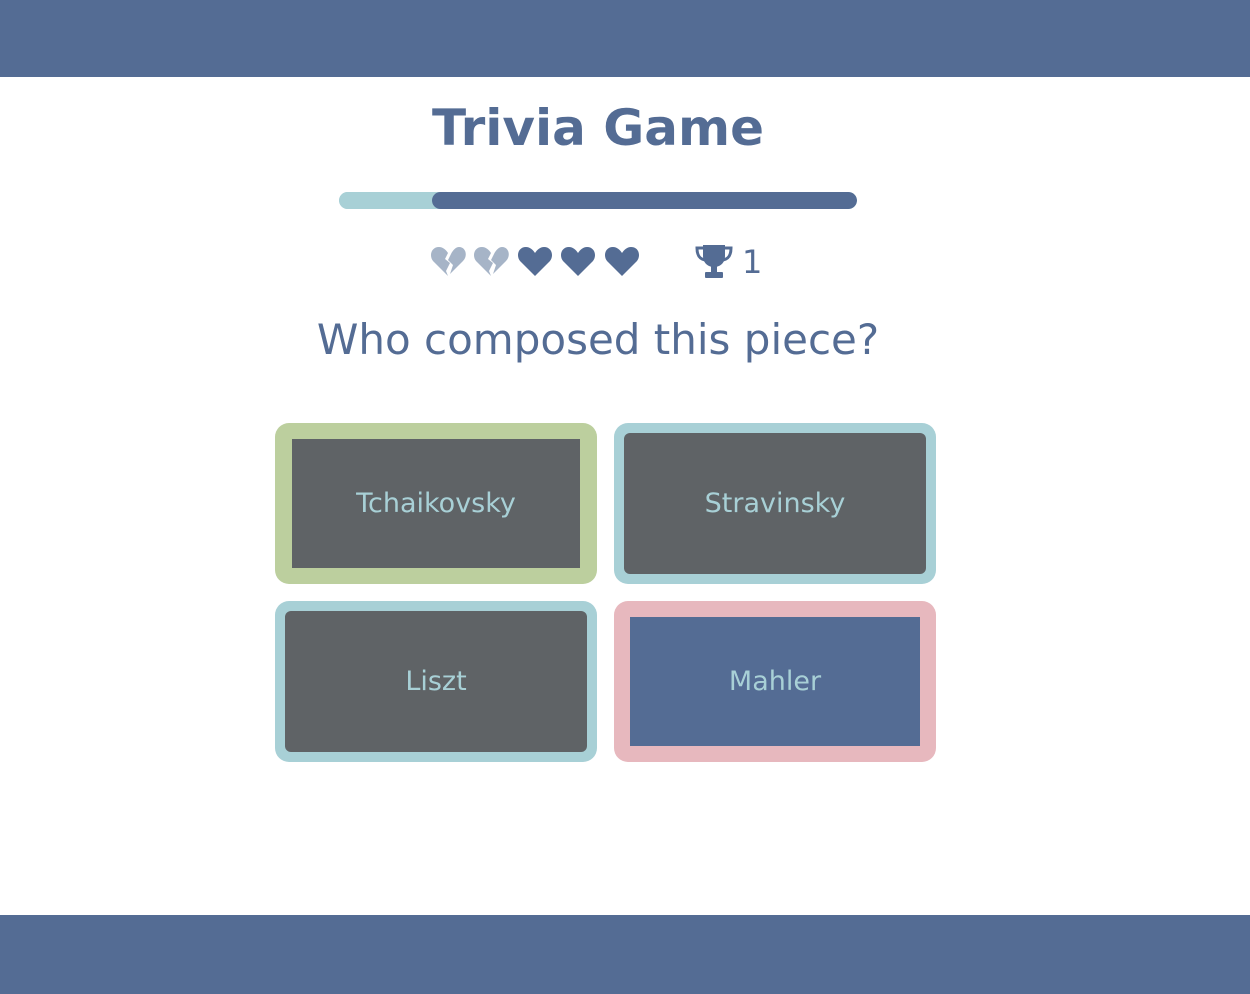 The image size is (1250, 994). I want to click on answer-option-2: Stravinsky, so click(775, 503).